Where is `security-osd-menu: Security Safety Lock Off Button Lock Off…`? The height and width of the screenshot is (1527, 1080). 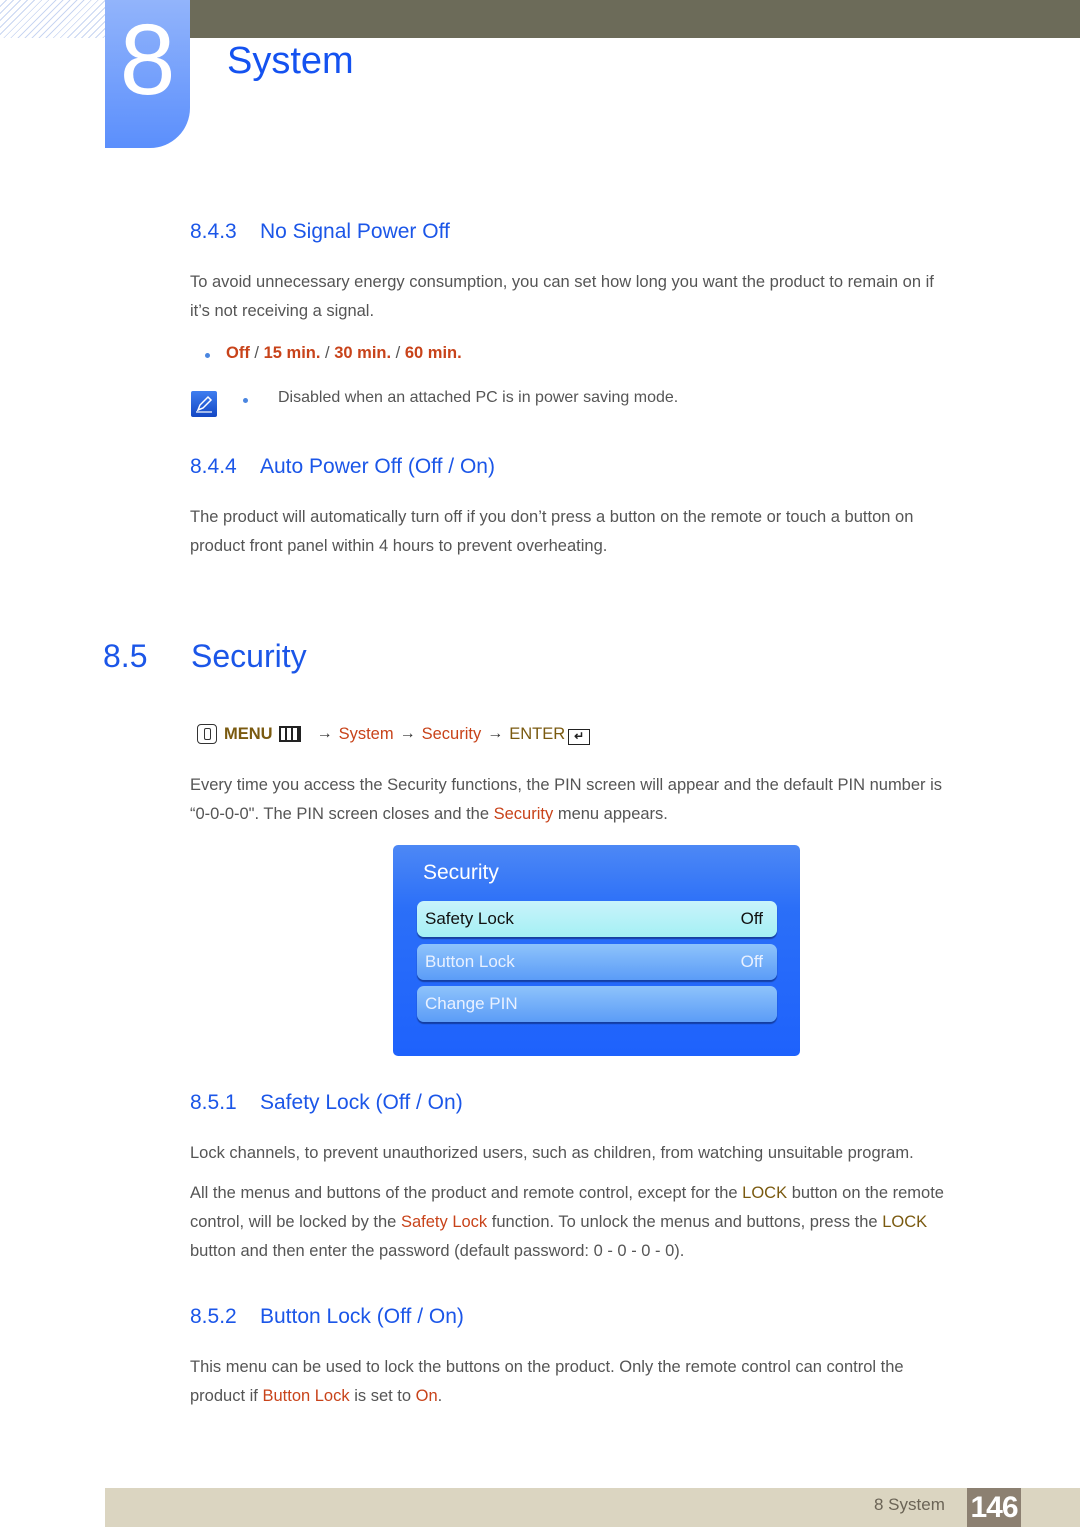 security-osd-menu: Security Safety Lock Off Button Lock Off… is located at coordinates (596, 950).